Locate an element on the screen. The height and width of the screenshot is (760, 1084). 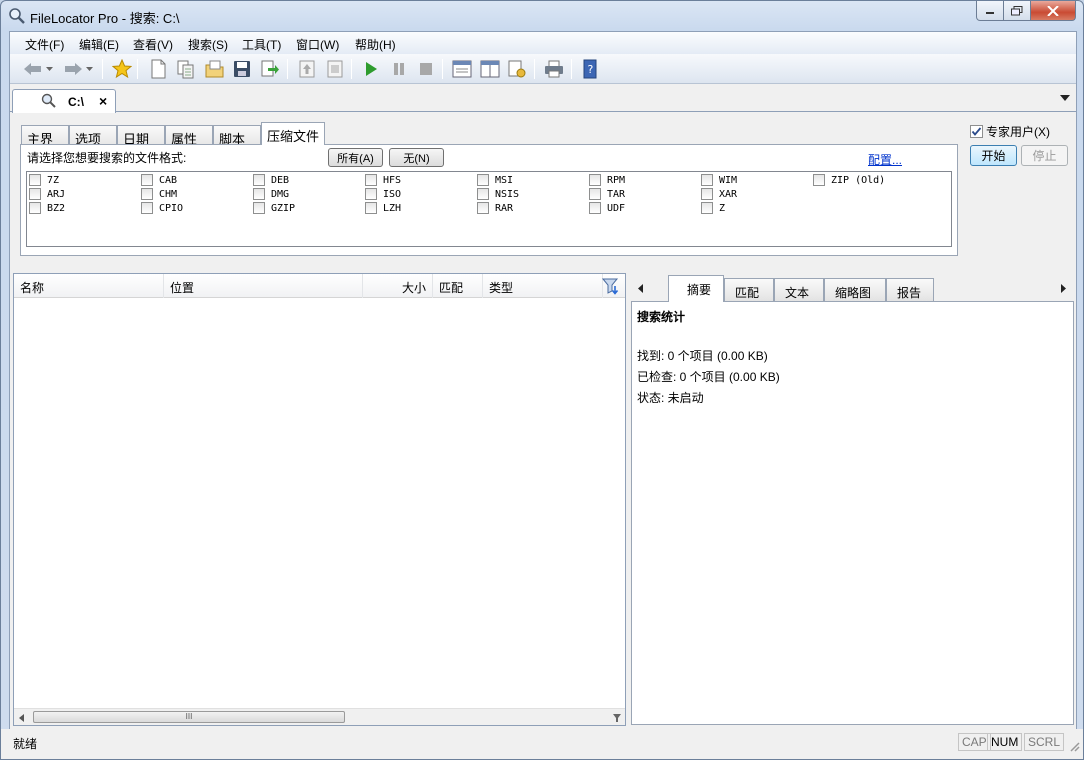
format-udf: UDF is located at coordinates (607, 208).